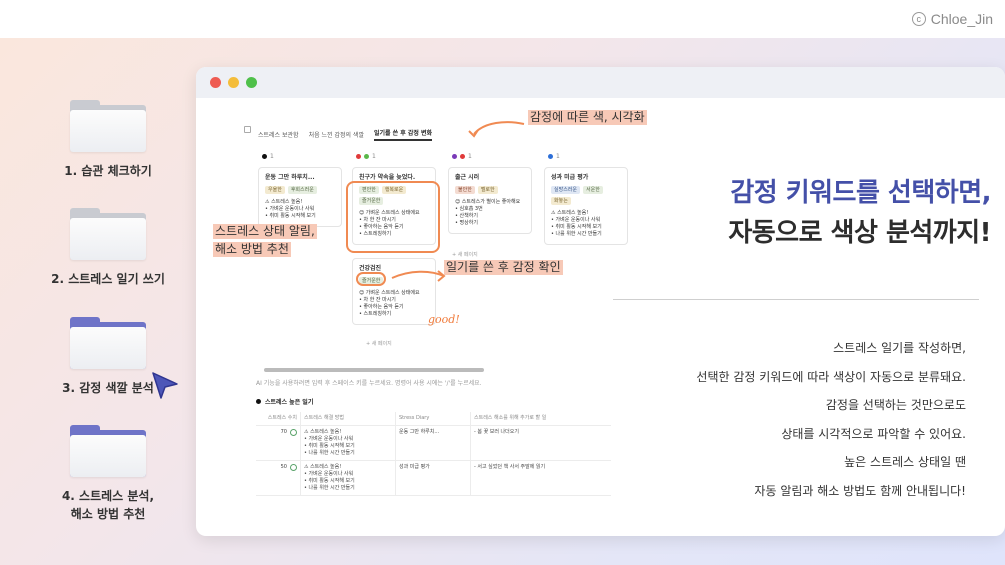  I want to click on card-line: • 명상하기, so click(466, 223).